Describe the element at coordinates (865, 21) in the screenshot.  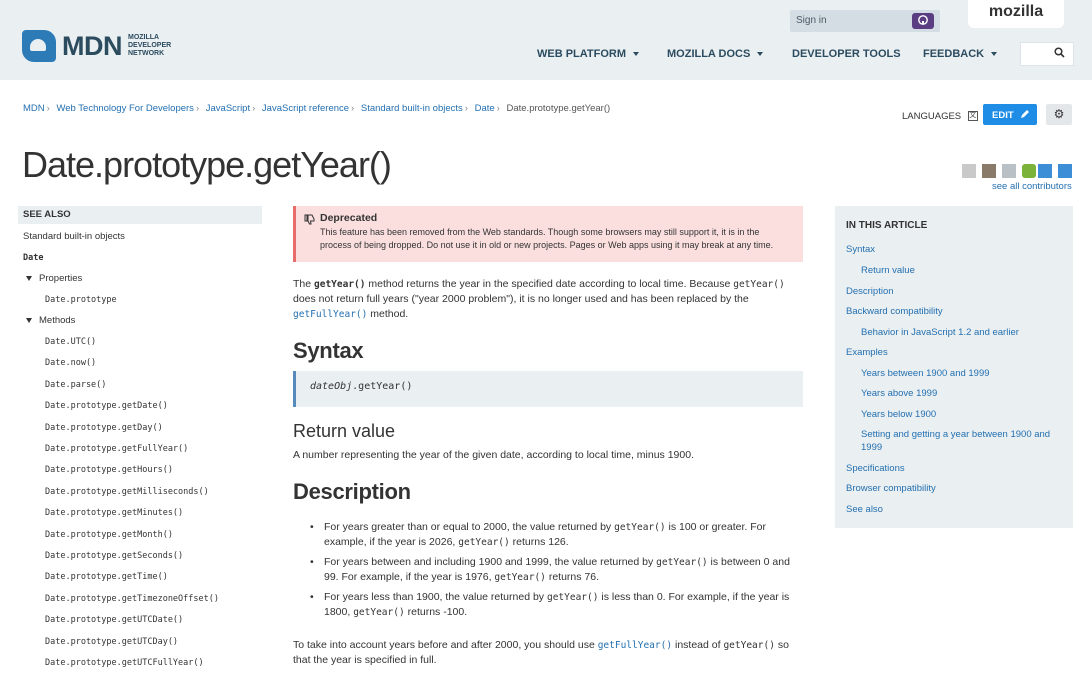
I see `signin-button: Sign in` at that location.